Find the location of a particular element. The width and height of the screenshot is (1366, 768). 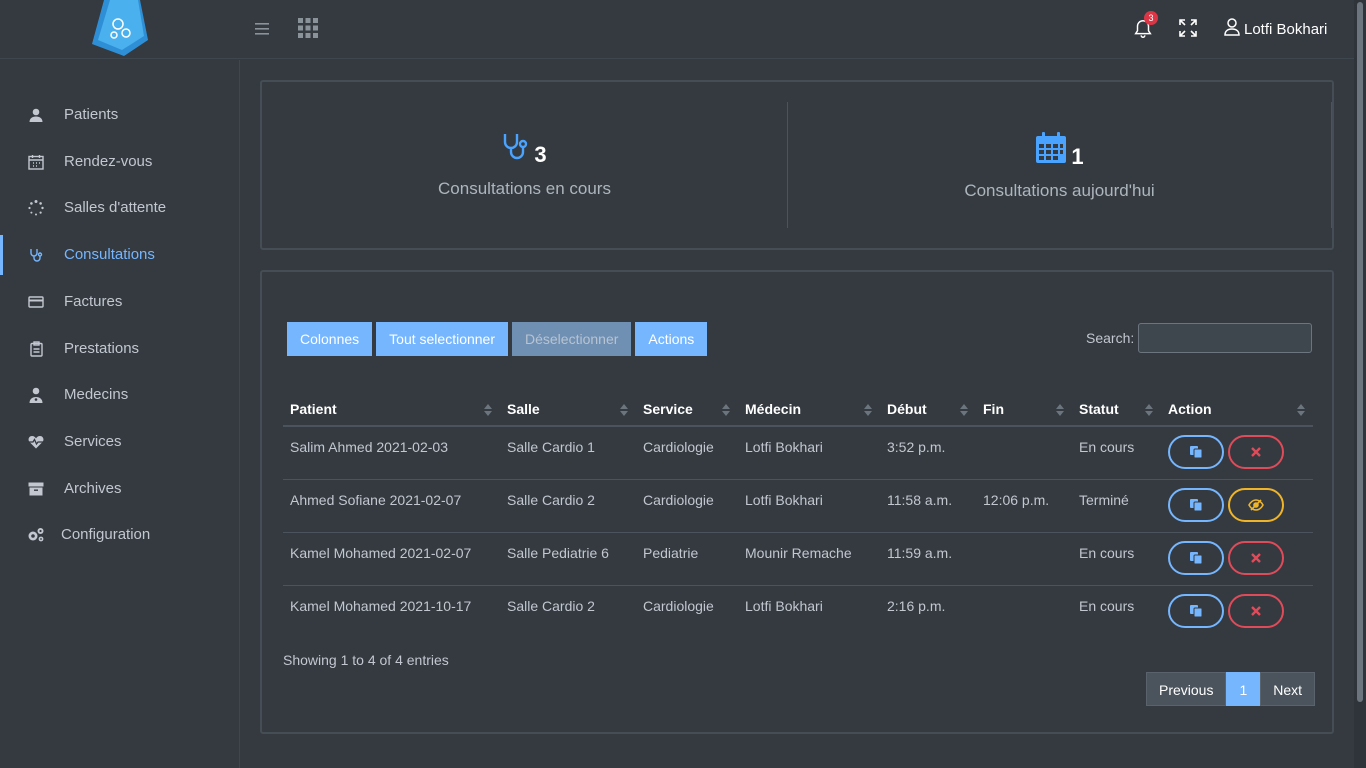

fullscreen-icon is located at coordinates (1188, 28).